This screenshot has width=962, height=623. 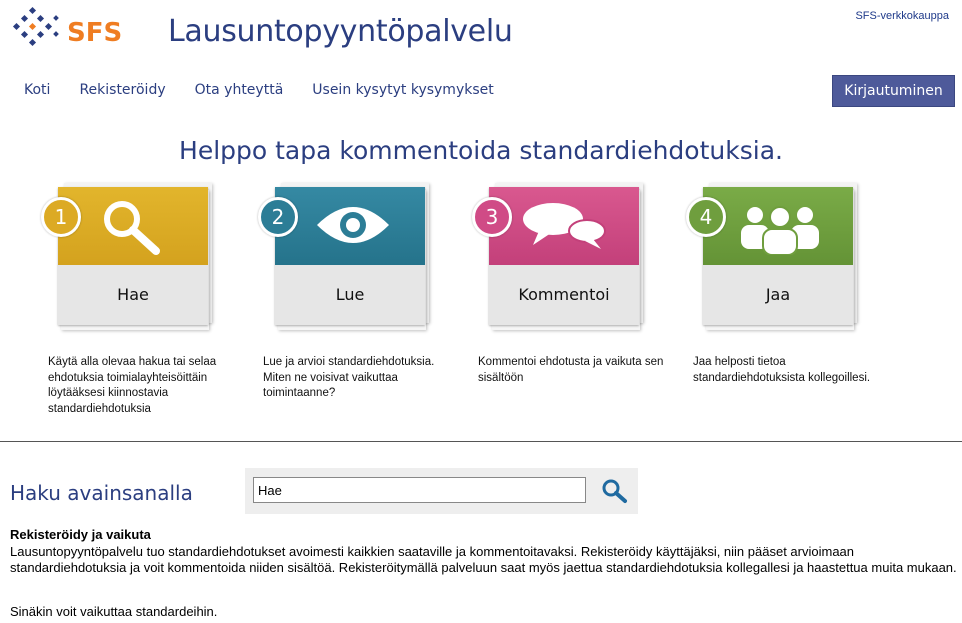 I want to click on step-card-hae: Hae 1, so click(x=126, y=256).